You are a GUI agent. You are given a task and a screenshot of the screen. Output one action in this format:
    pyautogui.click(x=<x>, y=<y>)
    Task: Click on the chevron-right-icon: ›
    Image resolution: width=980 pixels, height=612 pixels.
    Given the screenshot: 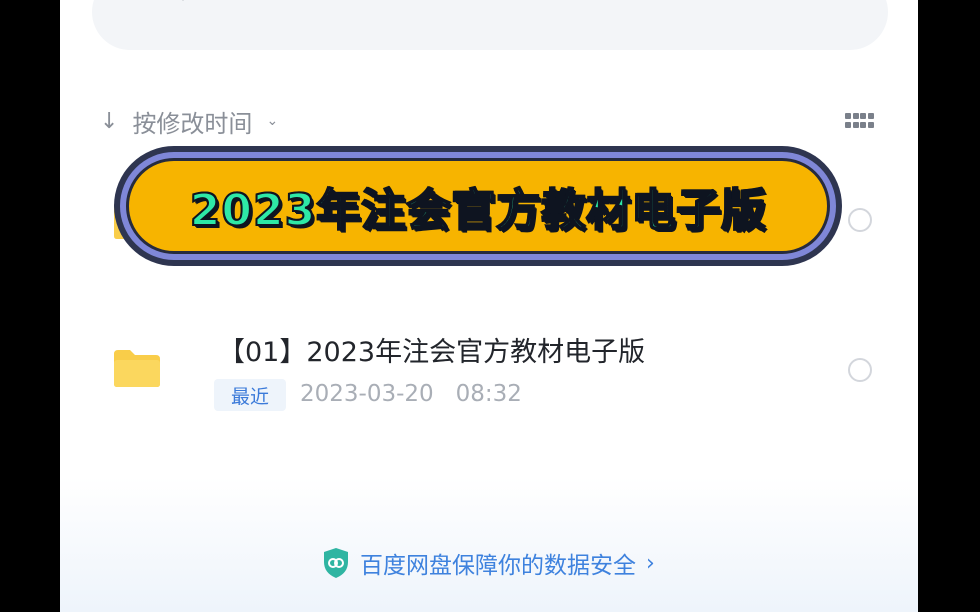 What is the action you would take?
    pyautogui.click(x=650, y=563)
    